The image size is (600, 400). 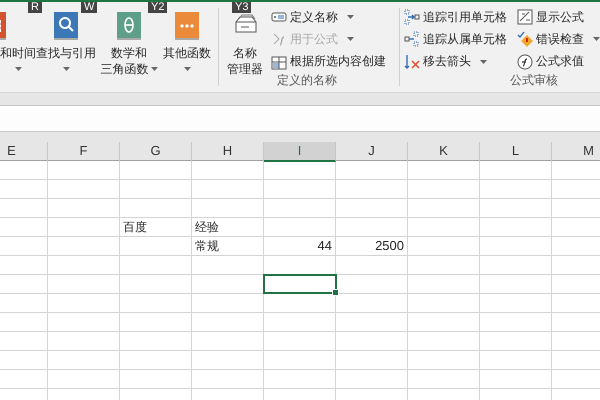 What do you see at coordinates (455, 39) in the screenshot?
I see `ribbon-command: 追踪从属单元格` at bounding box center [455, 39].